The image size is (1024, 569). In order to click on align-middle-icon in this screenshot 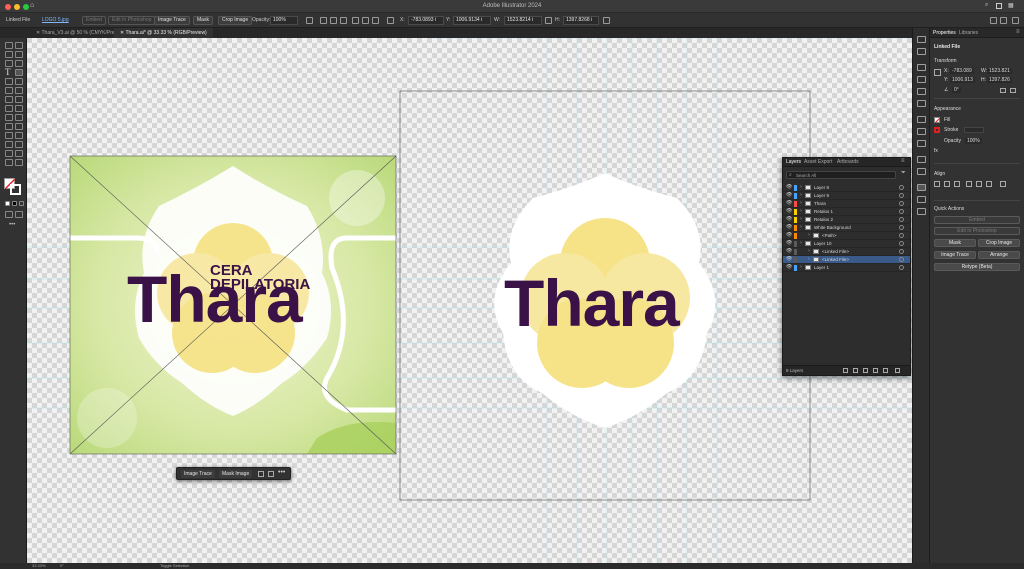, I will do `click(365, 20)`.